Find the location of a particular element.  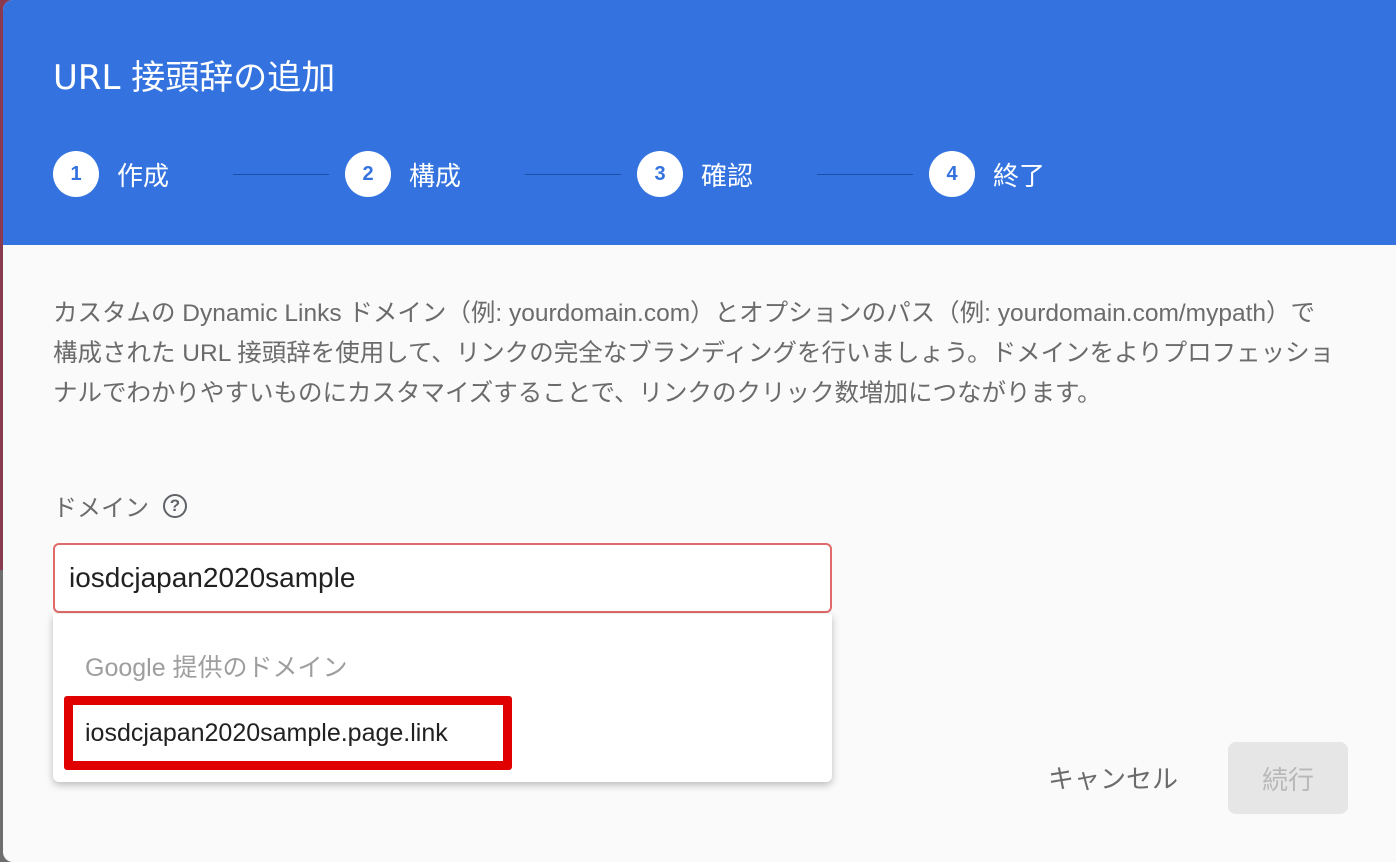

help-circle-icon: ? is located at coordinates (175, 505).